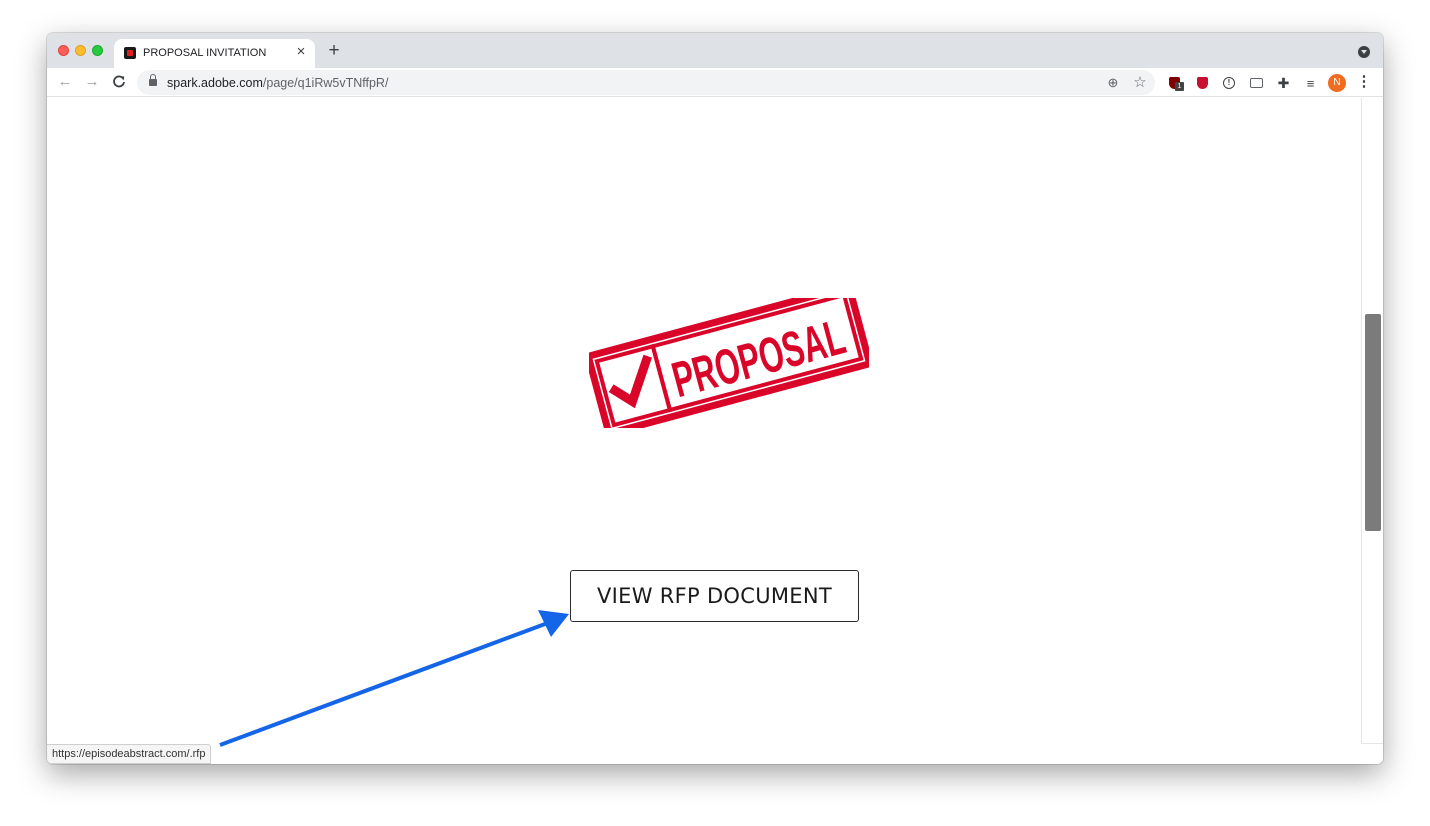  I want to click on address-bar: spark.adobe.com/page/q1iRw5vTNffpR/ ⊕ ☆, so click(646, 82).